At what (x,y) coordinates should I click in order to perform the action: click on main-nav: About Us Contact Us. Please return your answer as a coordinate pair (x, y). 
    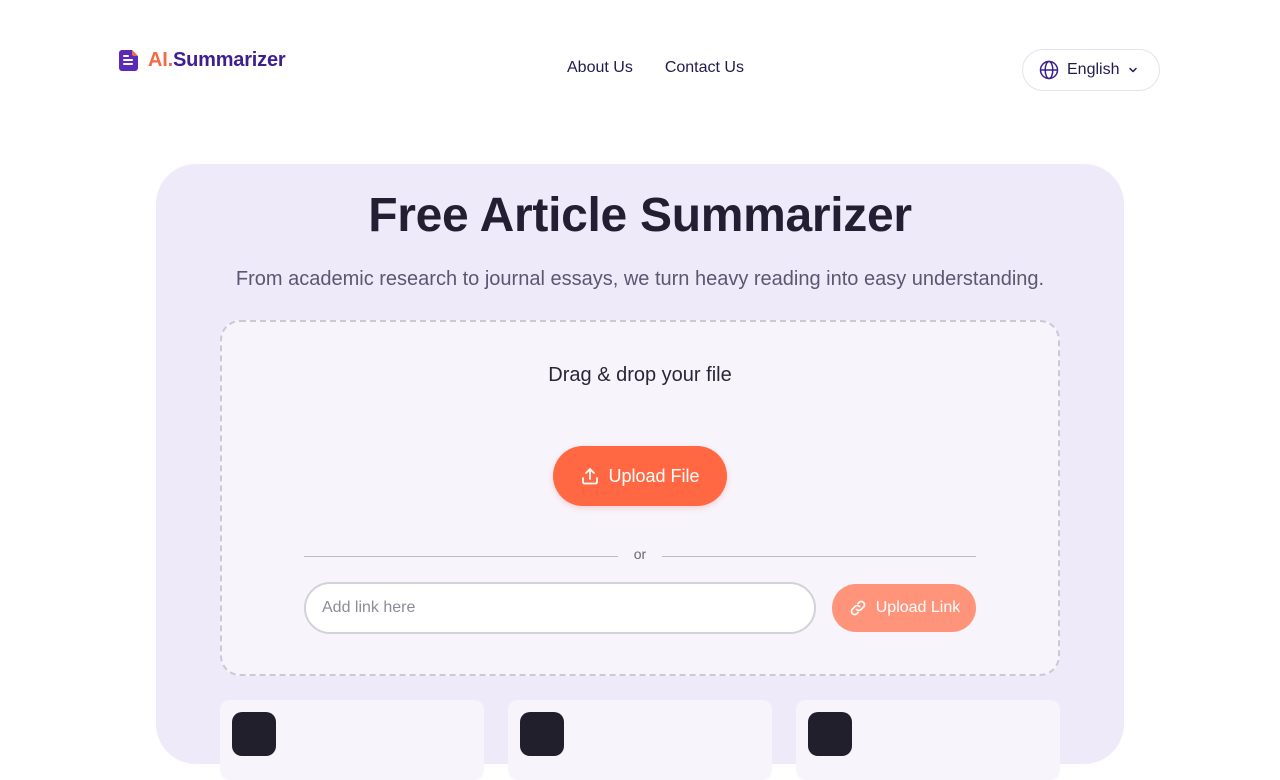
    Looking at the image, I should click on (655, 68).